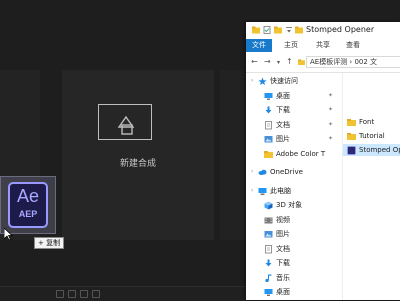 This screenshot has width=400, height=301. I want to click on ribbon-tabs: 文件 主页 共享 查看, so click(323, 46).